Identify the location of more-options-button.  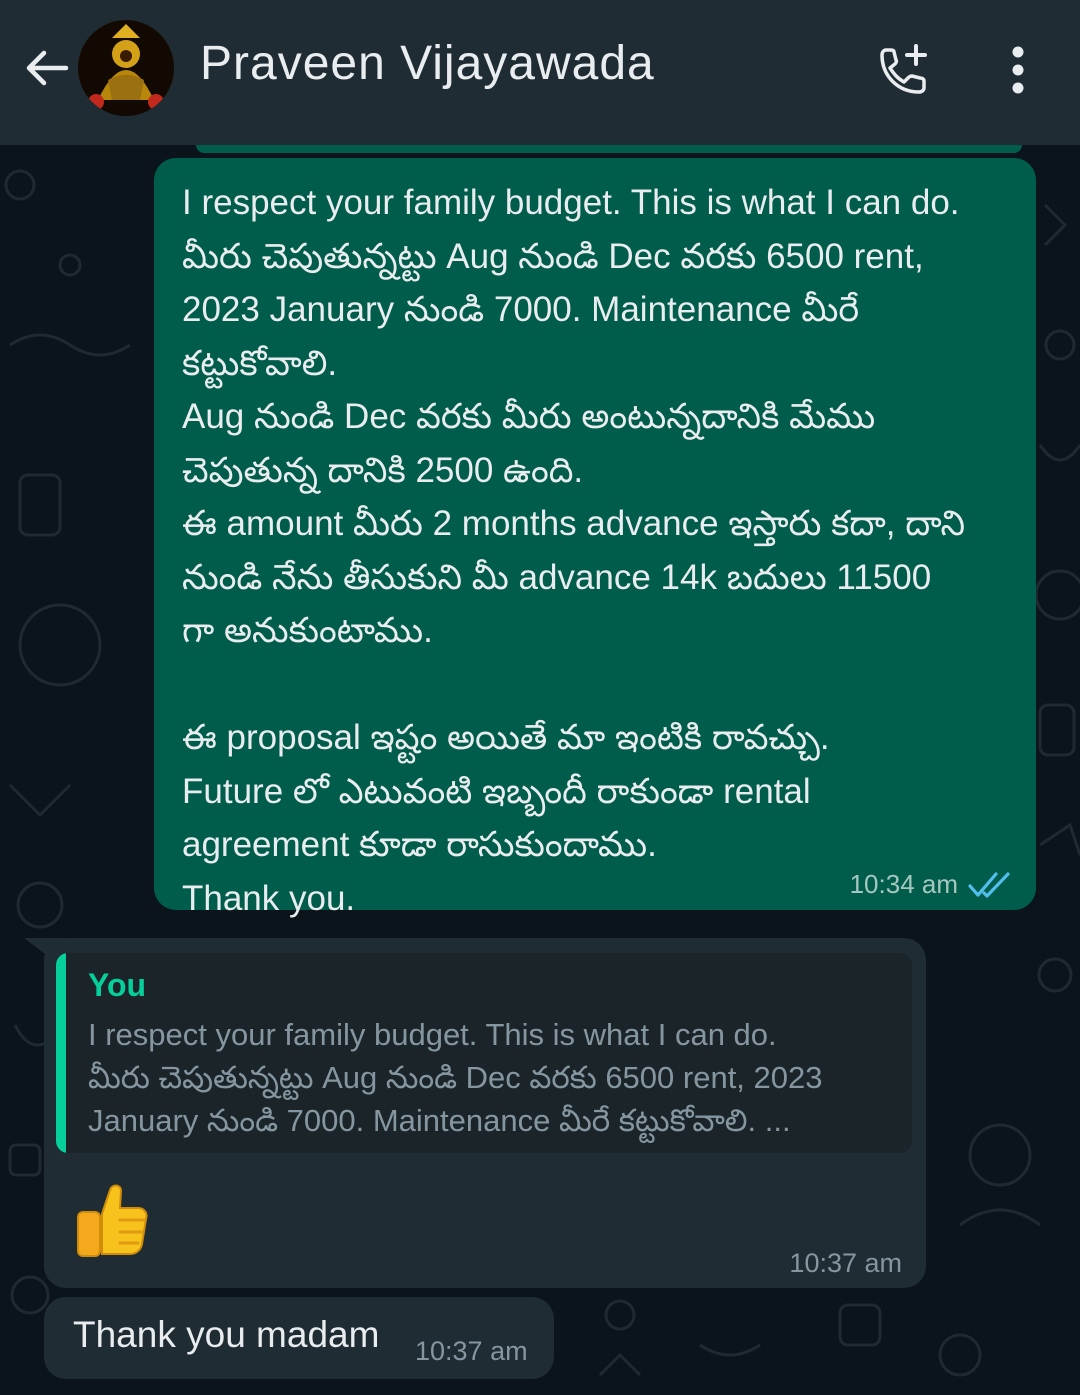
(1018, 70).